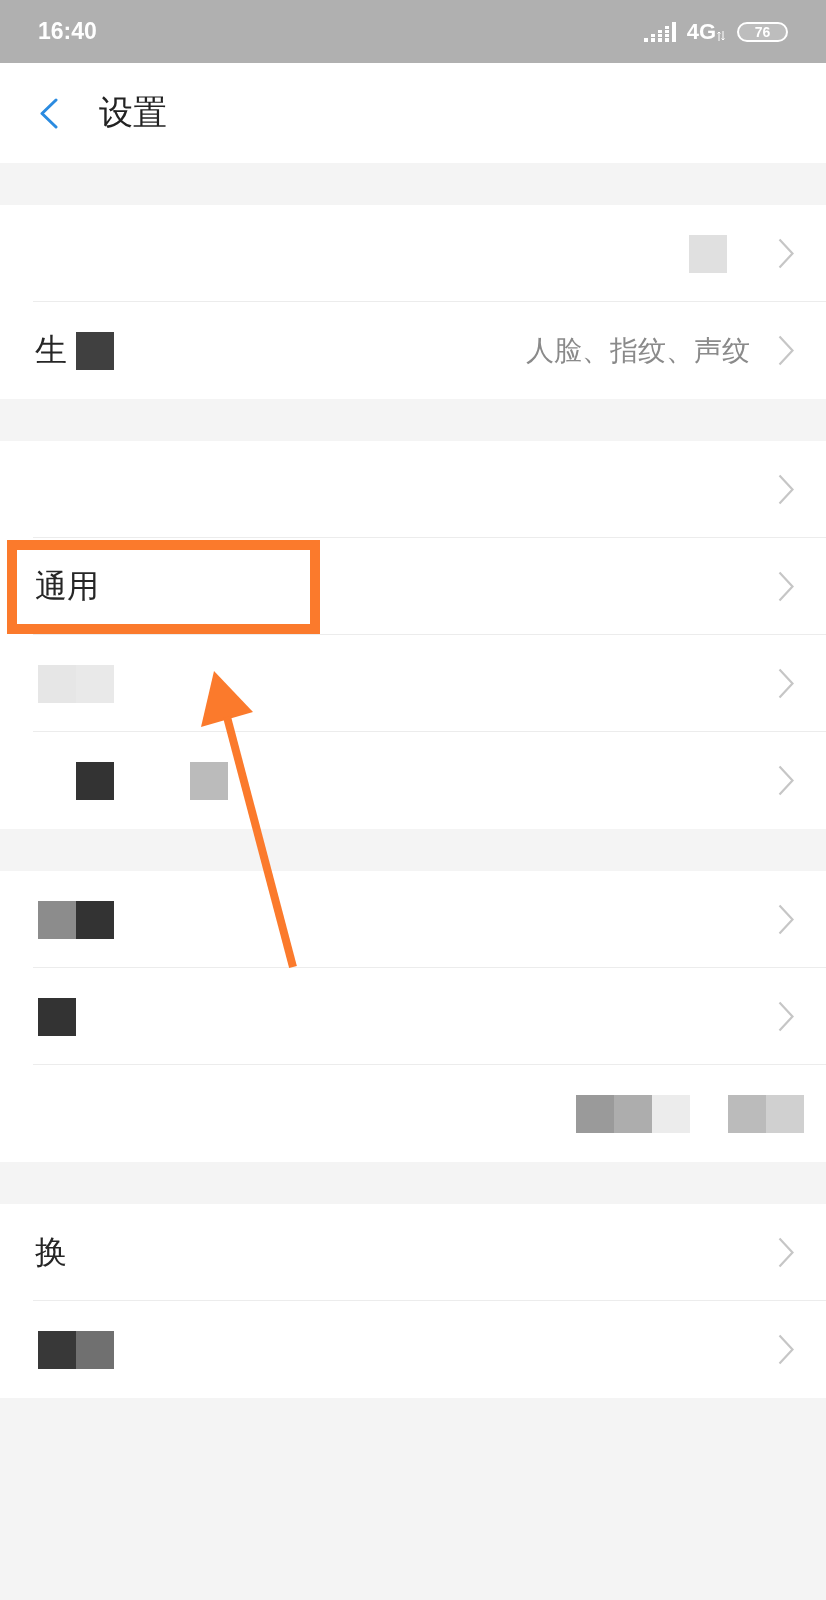 This screenshot has height=1600, width=826. What do you see at coordinates (413, 1252) in the screenshot?
I see `settings-row: 换` at bounding box center [413, 1252].